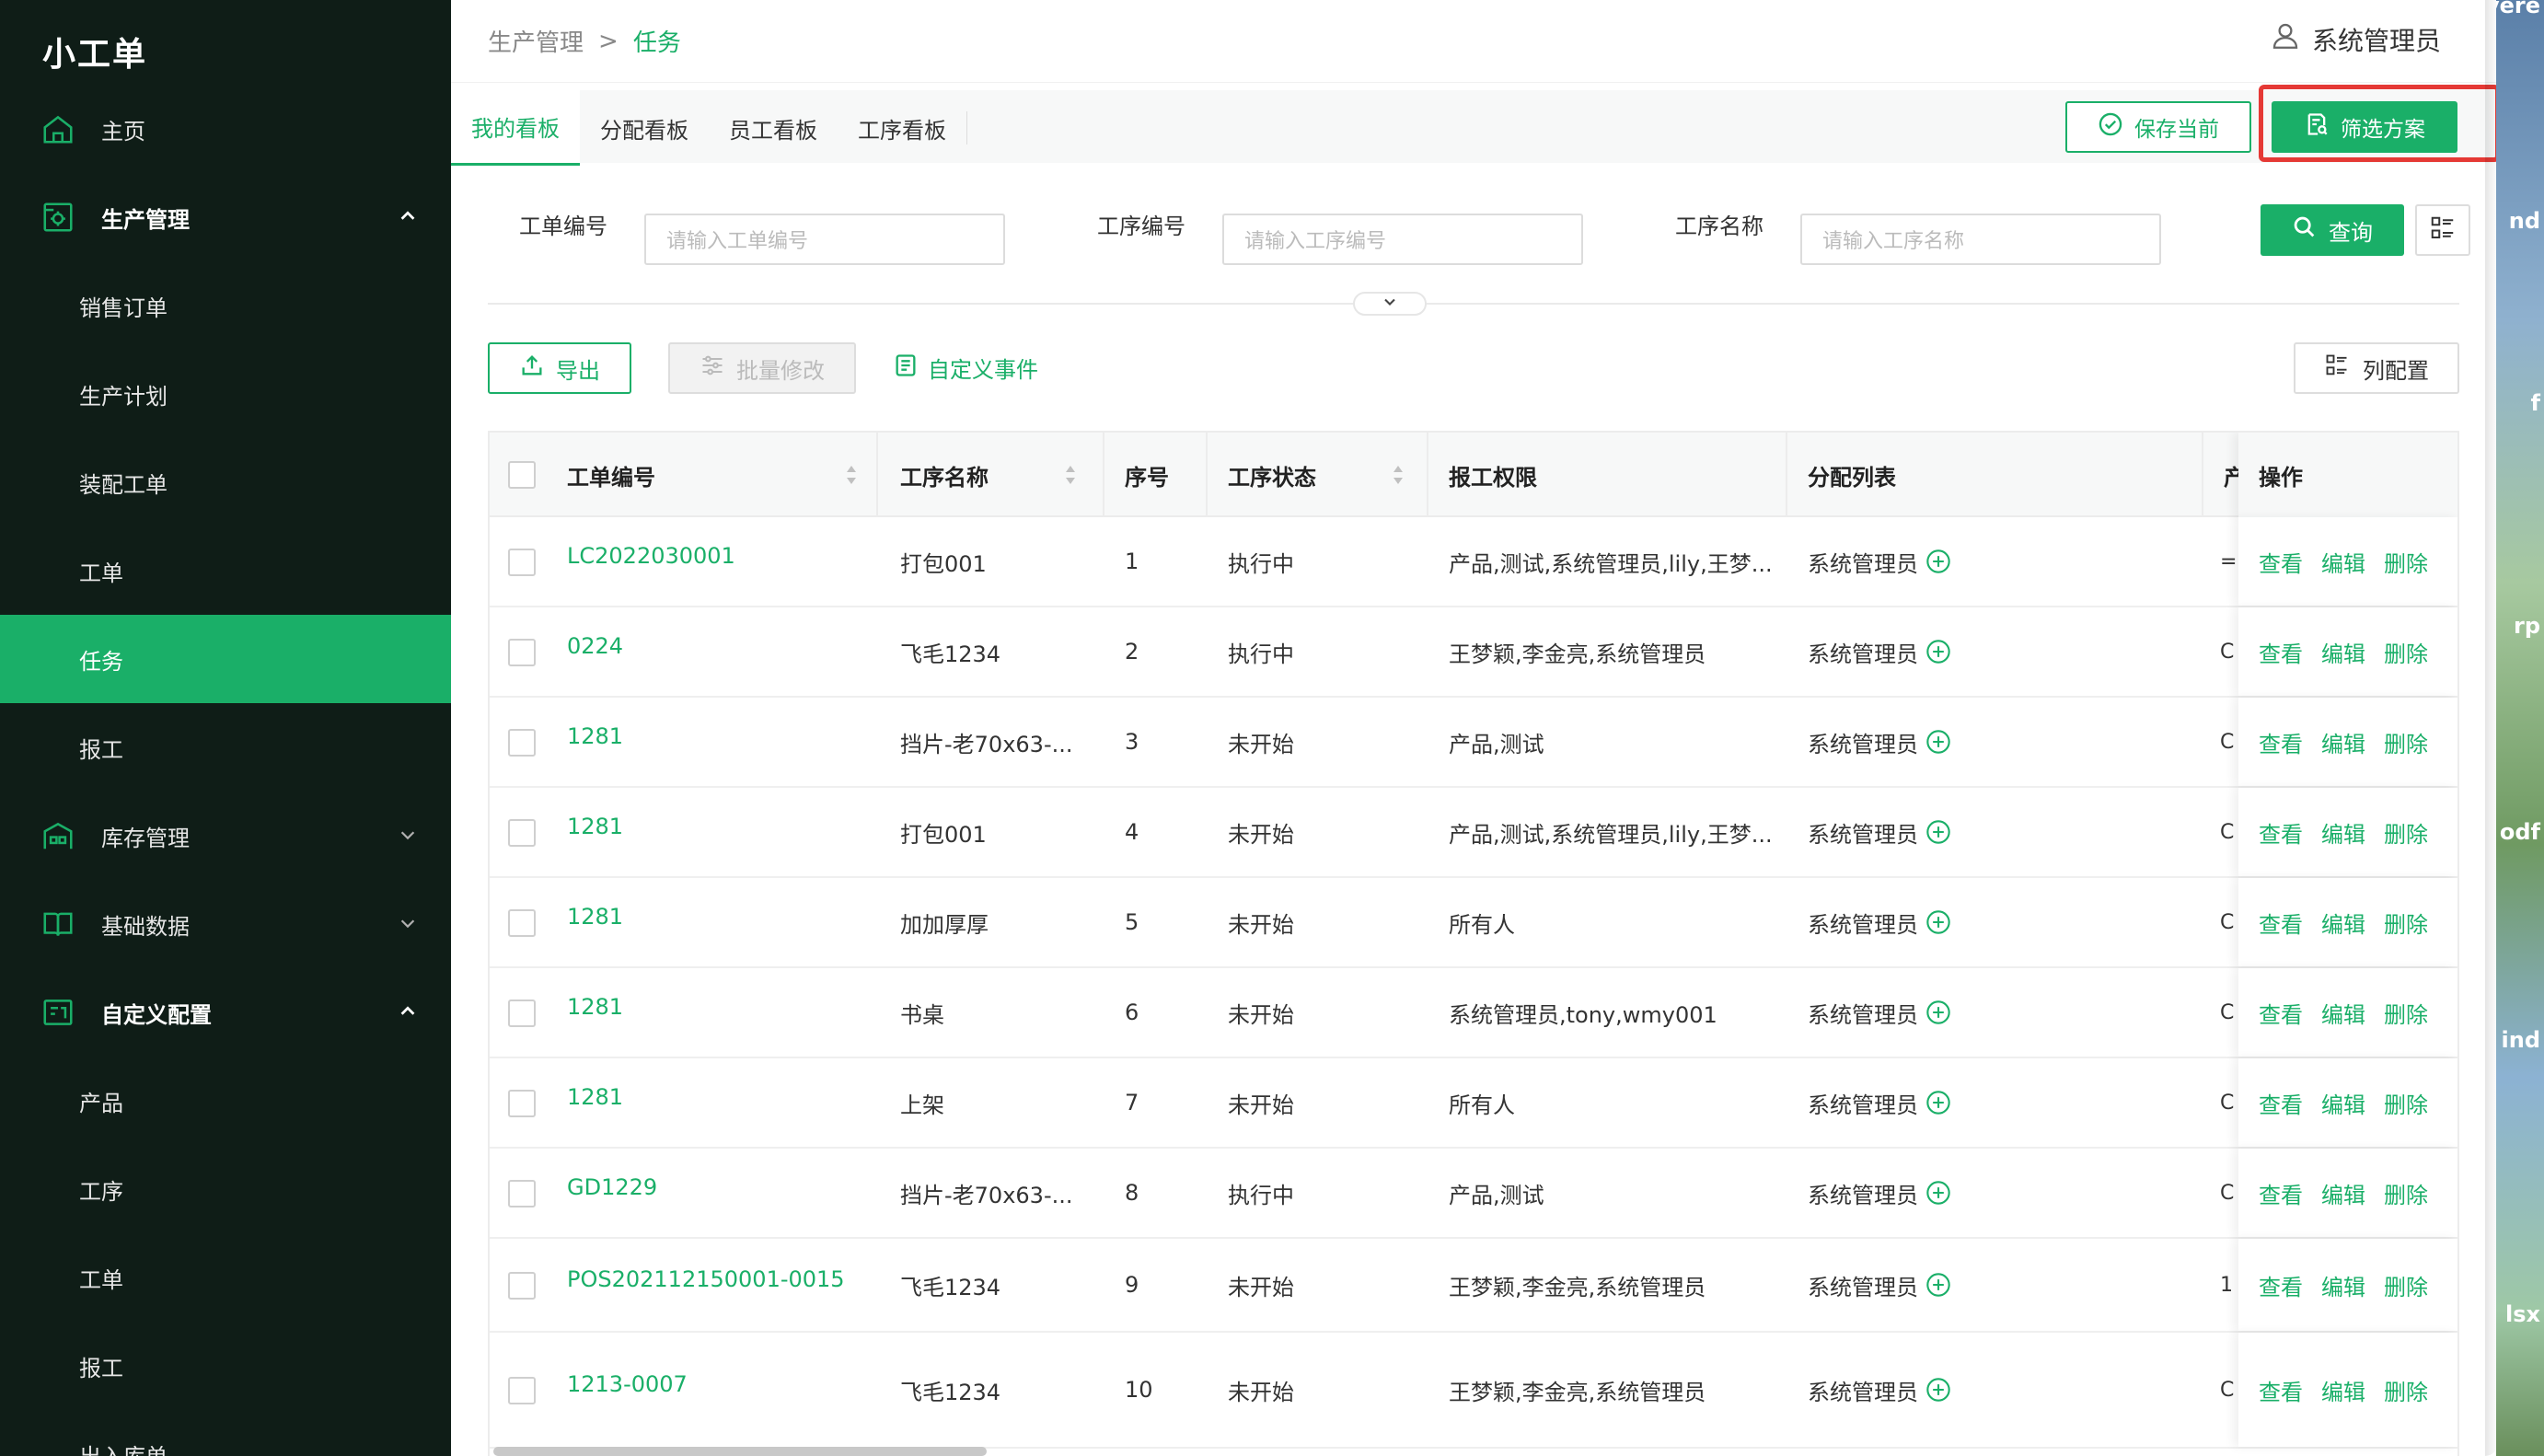  What do you see at coordinates (225, 217) in the screenshot?
I see `sidebar-item: 生产管理` at bounding box center [225, 217].